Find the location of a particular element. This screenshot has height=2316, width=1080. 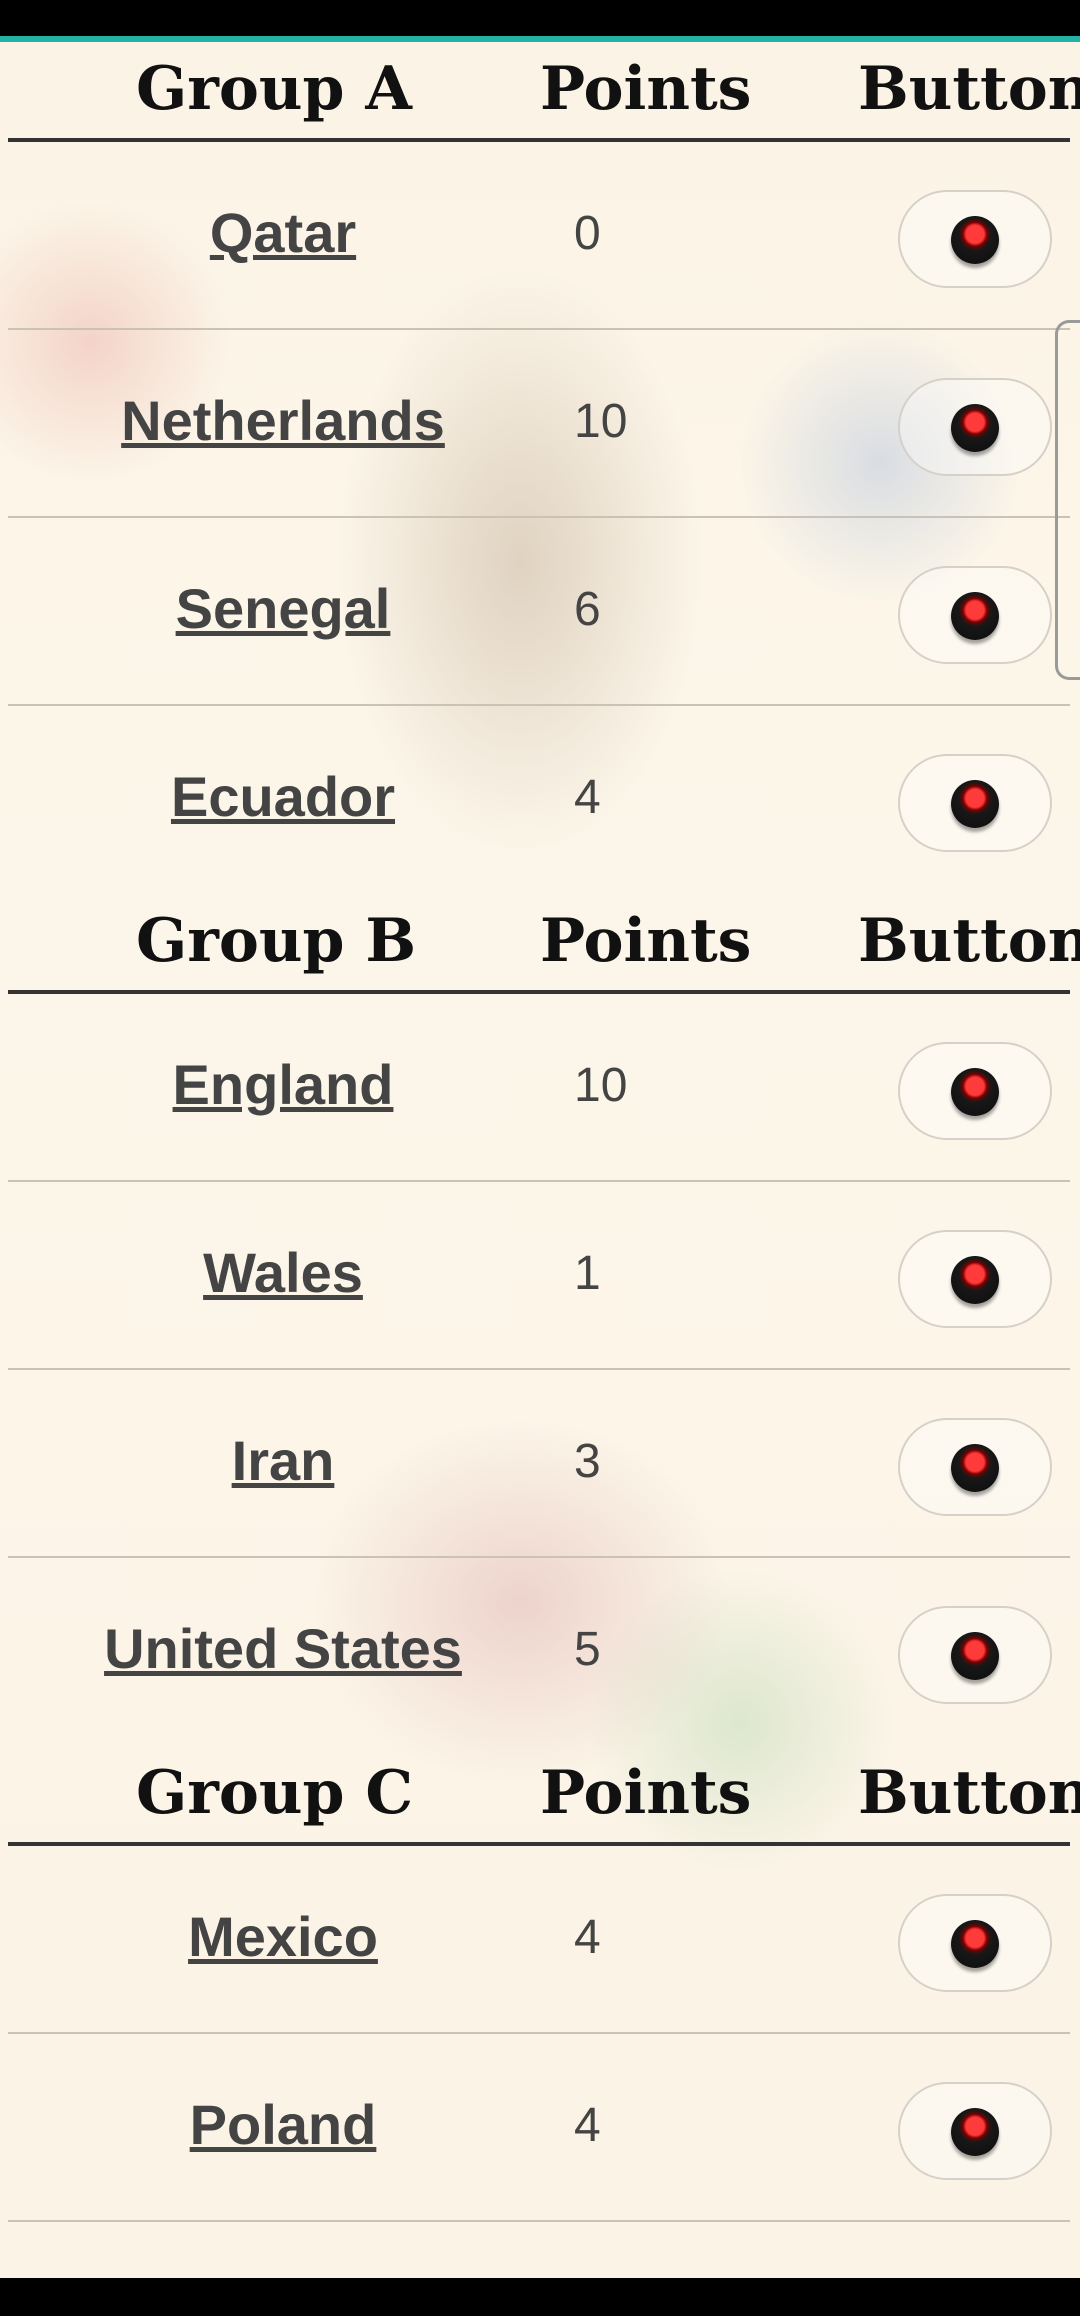

group-title: Group A is located at coordinates (274, 89).